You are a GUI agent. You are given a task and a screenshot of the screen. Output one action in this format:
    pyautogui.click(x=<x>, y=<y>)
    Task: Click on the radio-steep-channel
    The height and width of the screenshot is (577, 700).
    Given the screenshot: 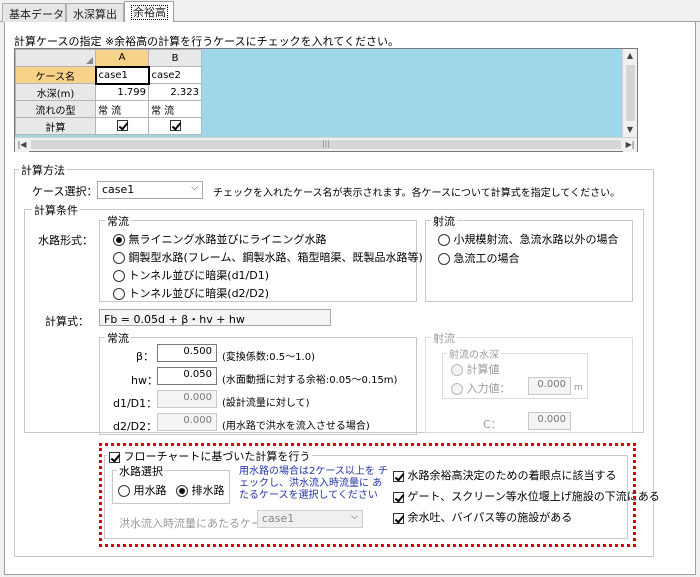 What is the action you would take?
    pyautogui.click(x=444, y=259)
    